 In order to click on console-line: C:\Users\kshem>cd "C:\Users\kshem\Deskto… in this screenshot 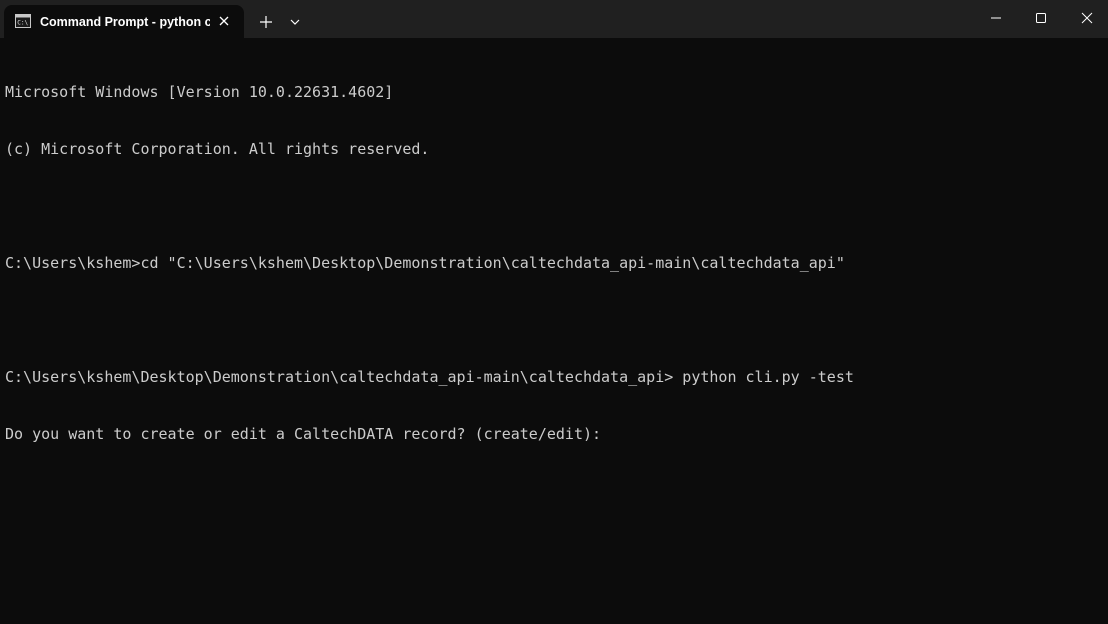, I will do `click(425, 263)`.